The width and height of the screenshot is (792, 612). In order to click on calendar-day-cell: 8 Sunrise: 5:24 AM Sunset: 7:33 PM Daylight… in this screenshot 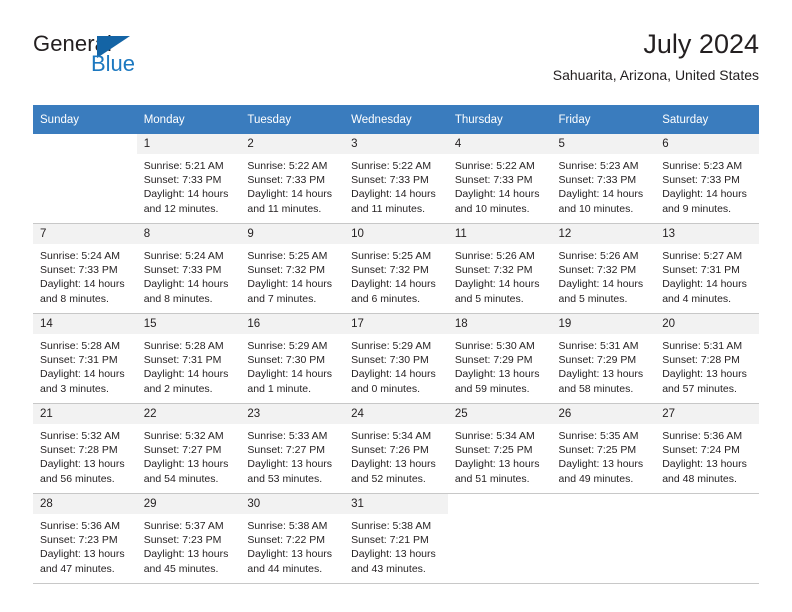, I will do `click(188, 268)`.